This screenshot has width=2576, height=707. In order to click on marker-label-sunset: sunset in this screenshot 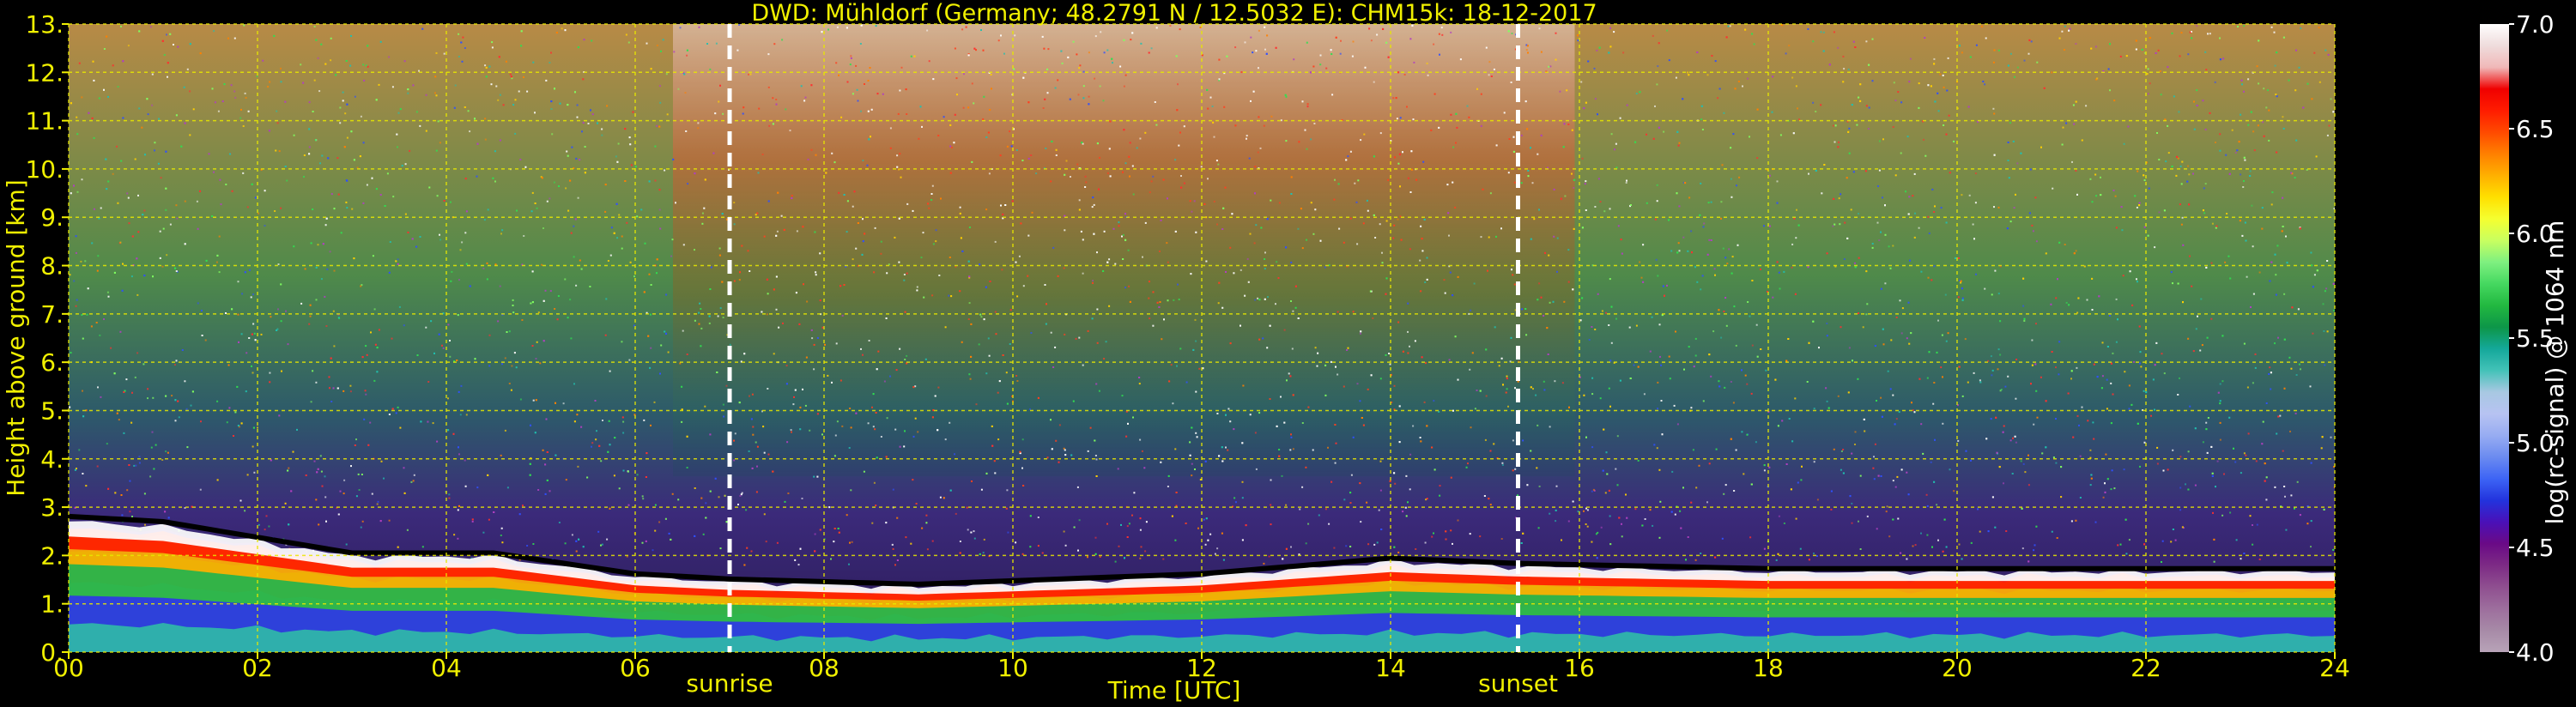, I will do `click(1518, 683)`.